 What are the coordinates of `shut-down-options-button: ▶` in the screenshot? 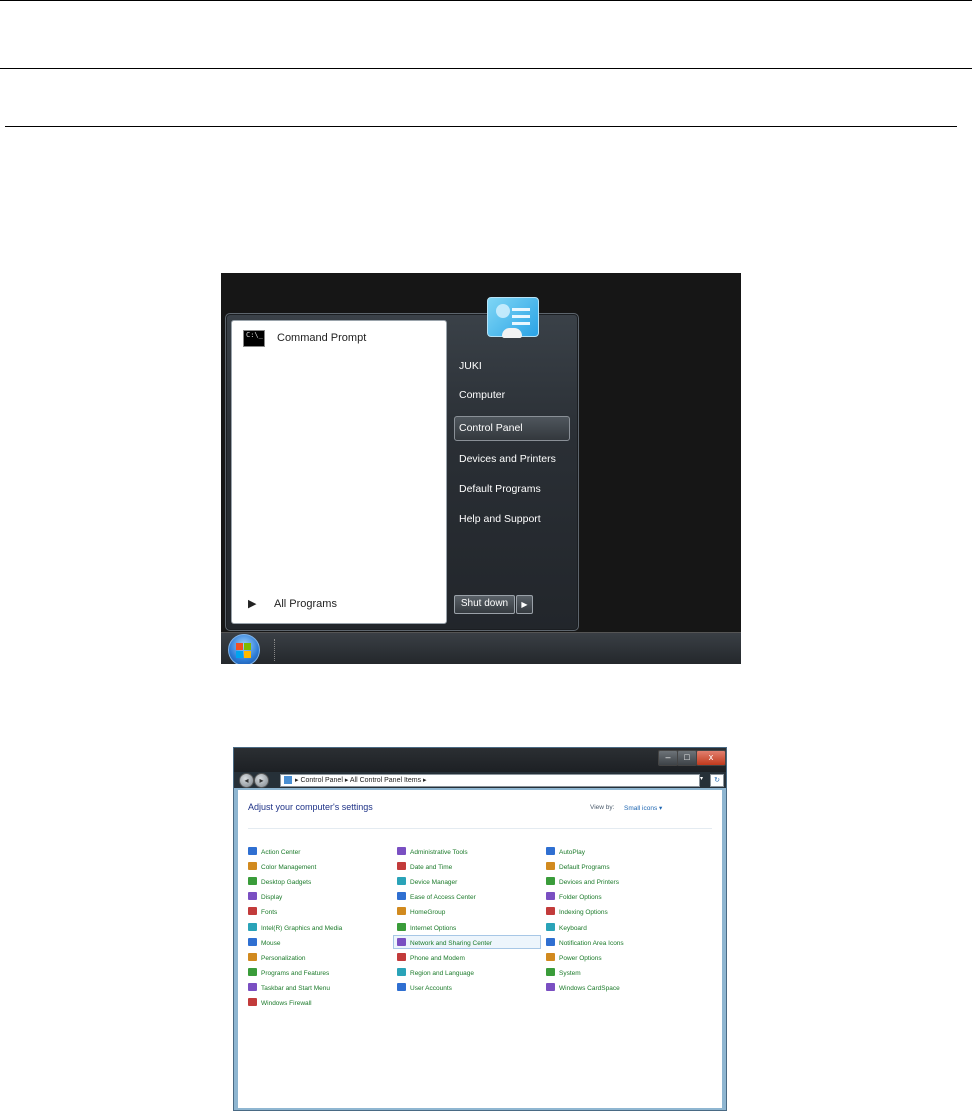 It's located at (524, 604).